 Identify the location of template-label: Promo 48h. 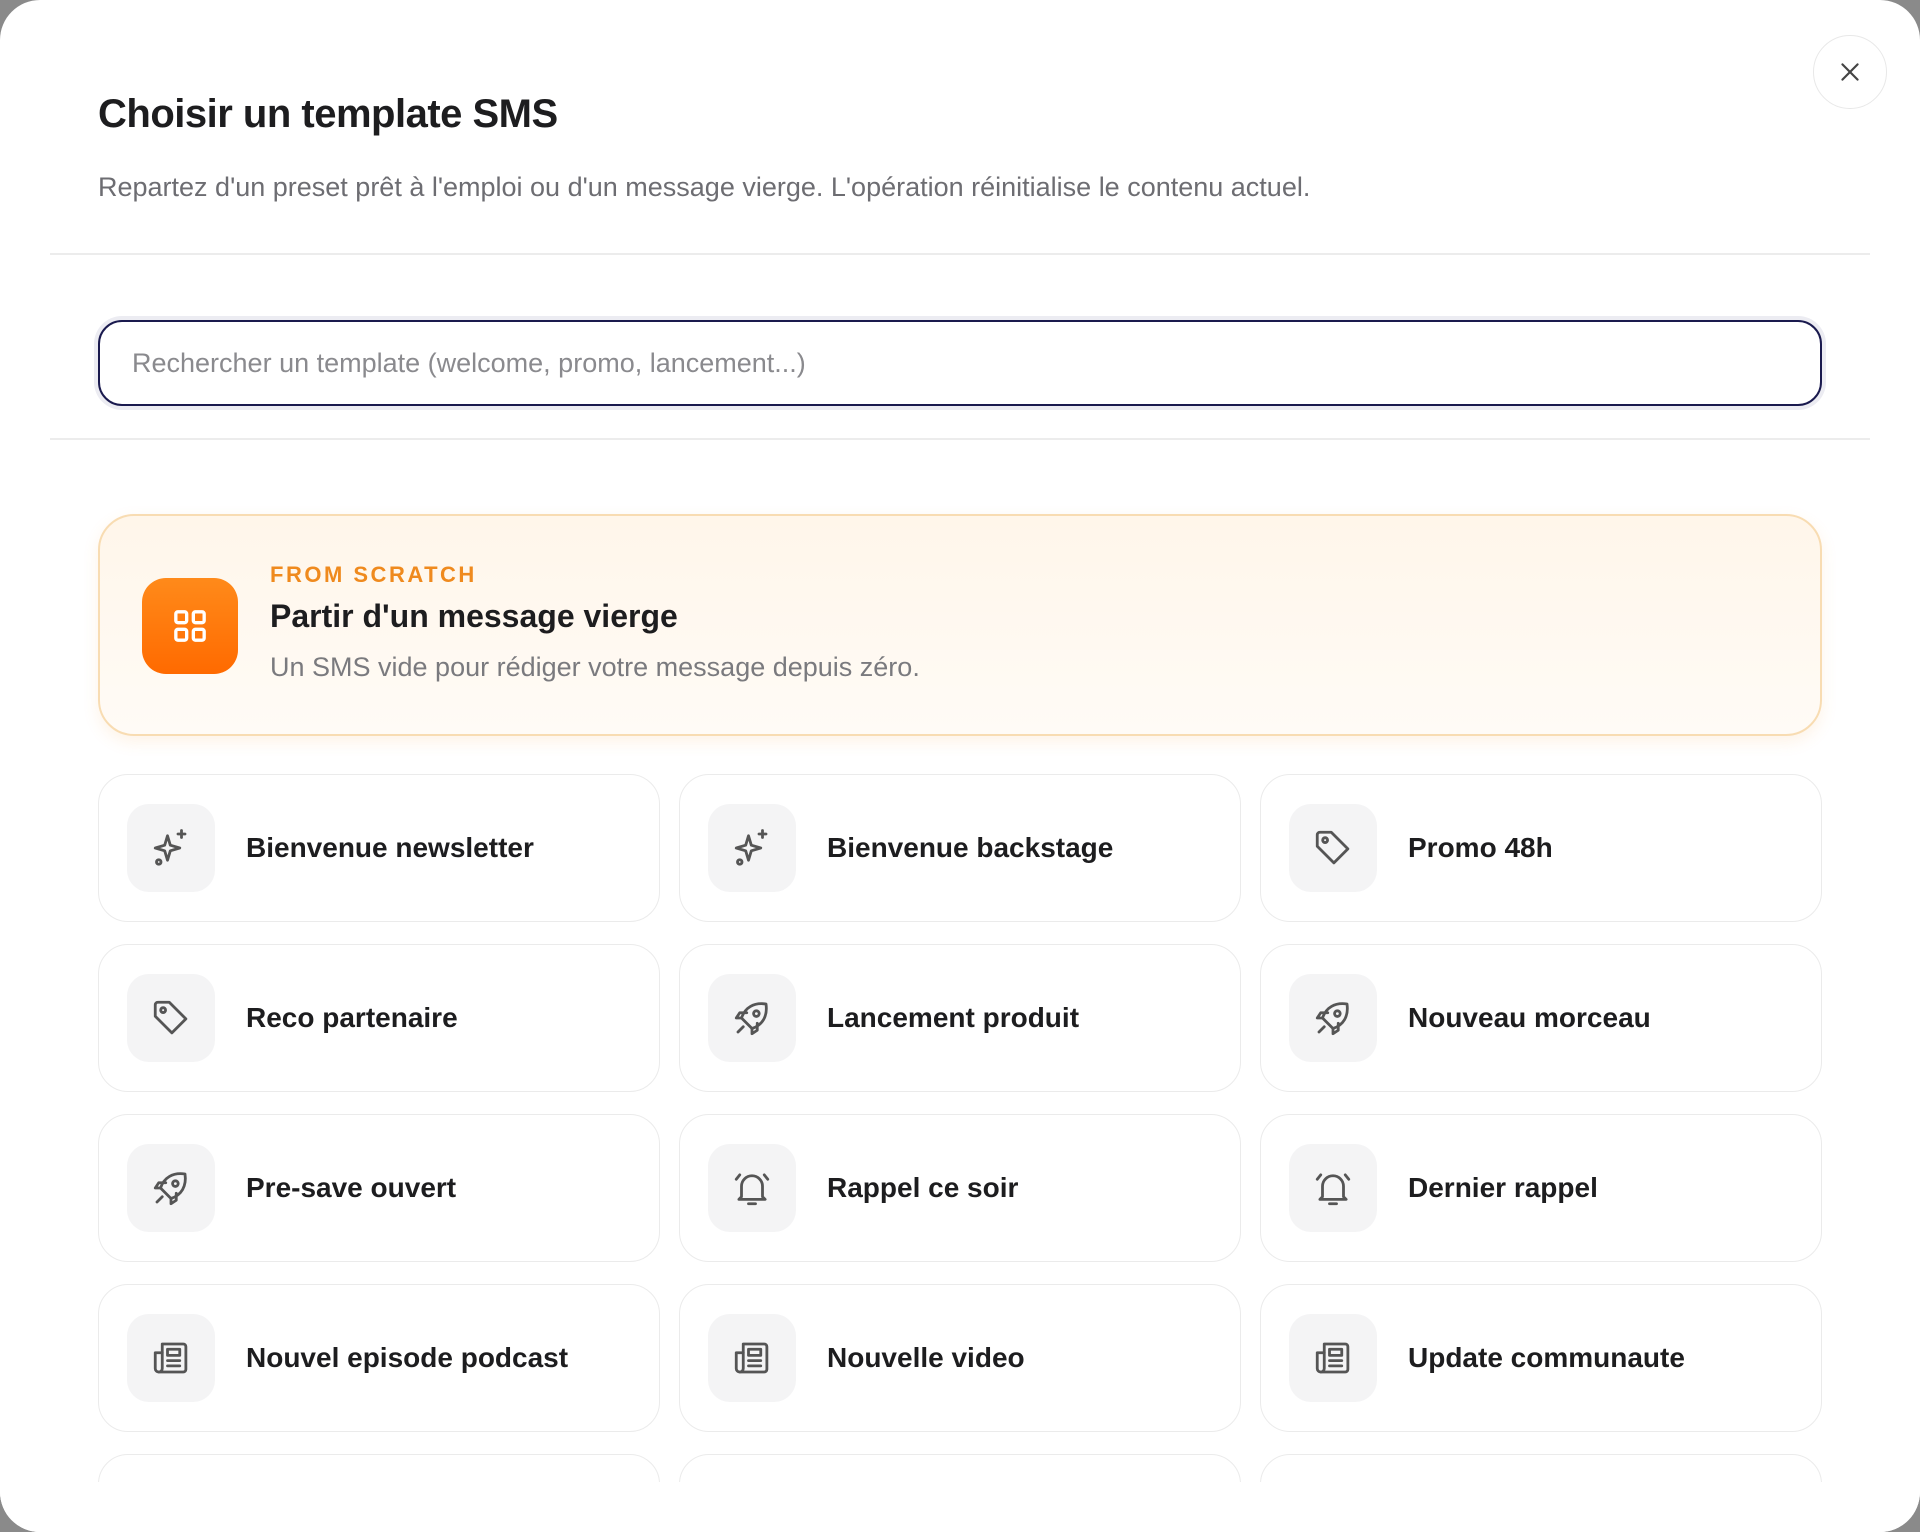
(1480, 847).